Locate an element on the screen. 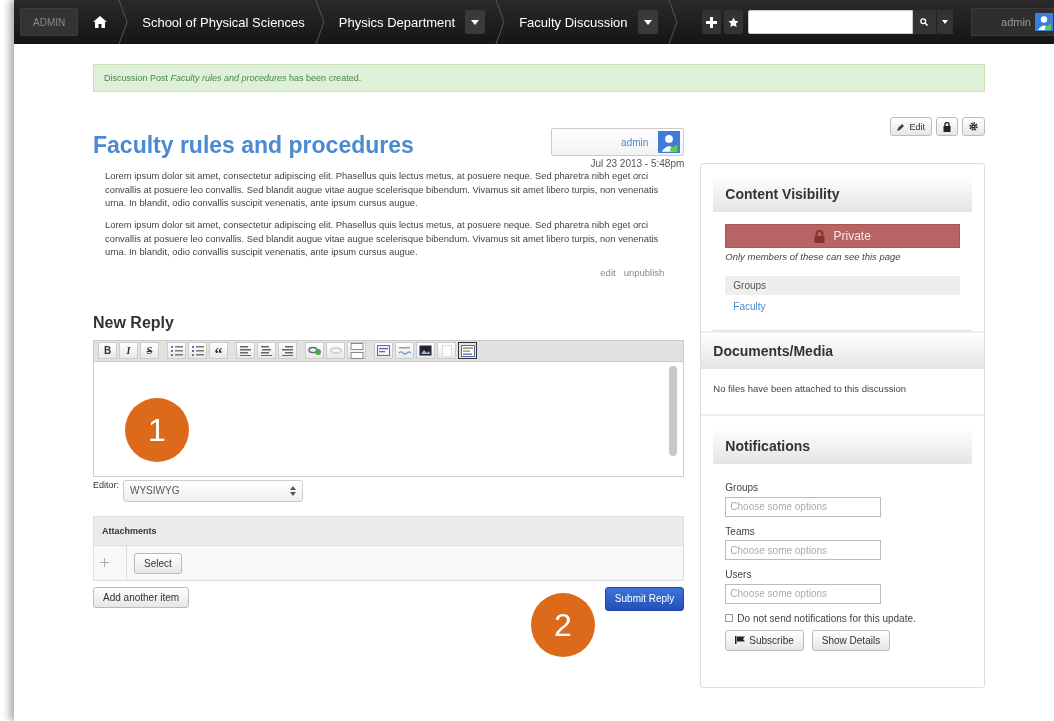  drag-handle-icon is located at coordinates (104, 562).